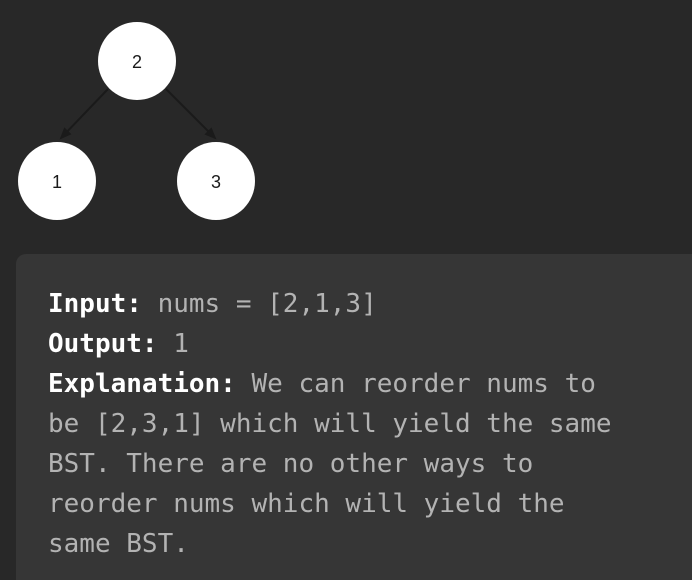 The height and width of the screenshot is (580, 692). What do you see at coordinates (306, 504) in the screenshot?
I see `explanation-line-4: reorder nums which will yield the` at bounding box center [306, 504].